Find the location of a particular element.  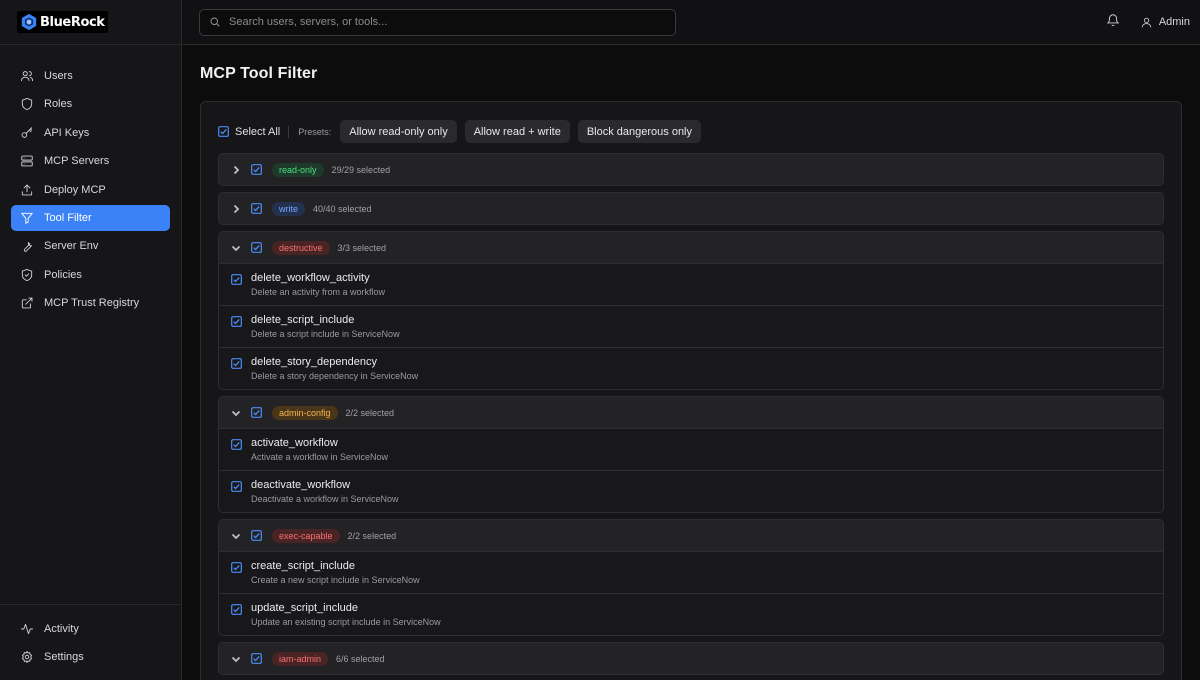

group-tag-badge: admin-config is located at coordinates (305, 412).